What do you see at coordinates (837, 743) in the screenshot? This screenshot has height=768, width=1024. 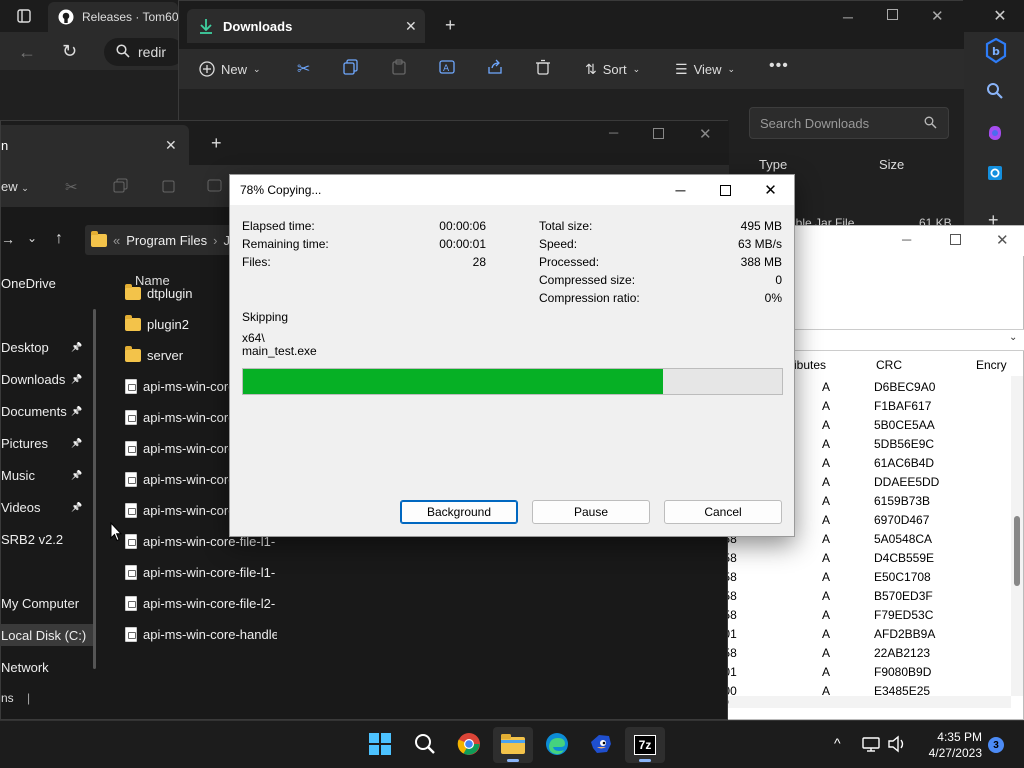 I see `show-hidden-icons-chevron-icon: ^` at bounding box center [837, 743].